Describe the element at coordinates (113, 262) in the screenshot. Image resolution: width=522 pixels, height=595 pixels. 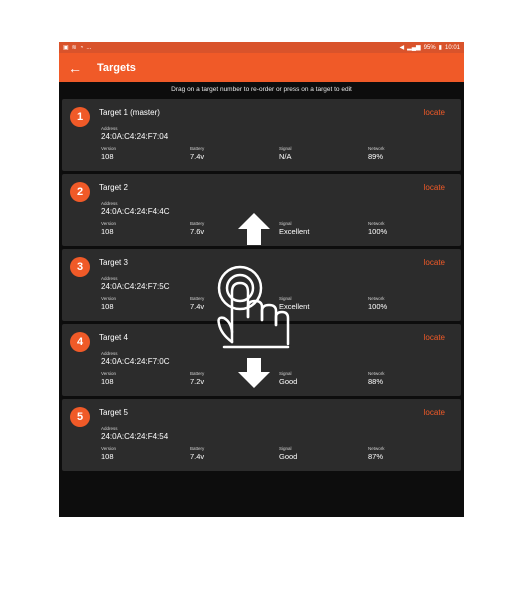
I see `target-name: Target 3` at that location.